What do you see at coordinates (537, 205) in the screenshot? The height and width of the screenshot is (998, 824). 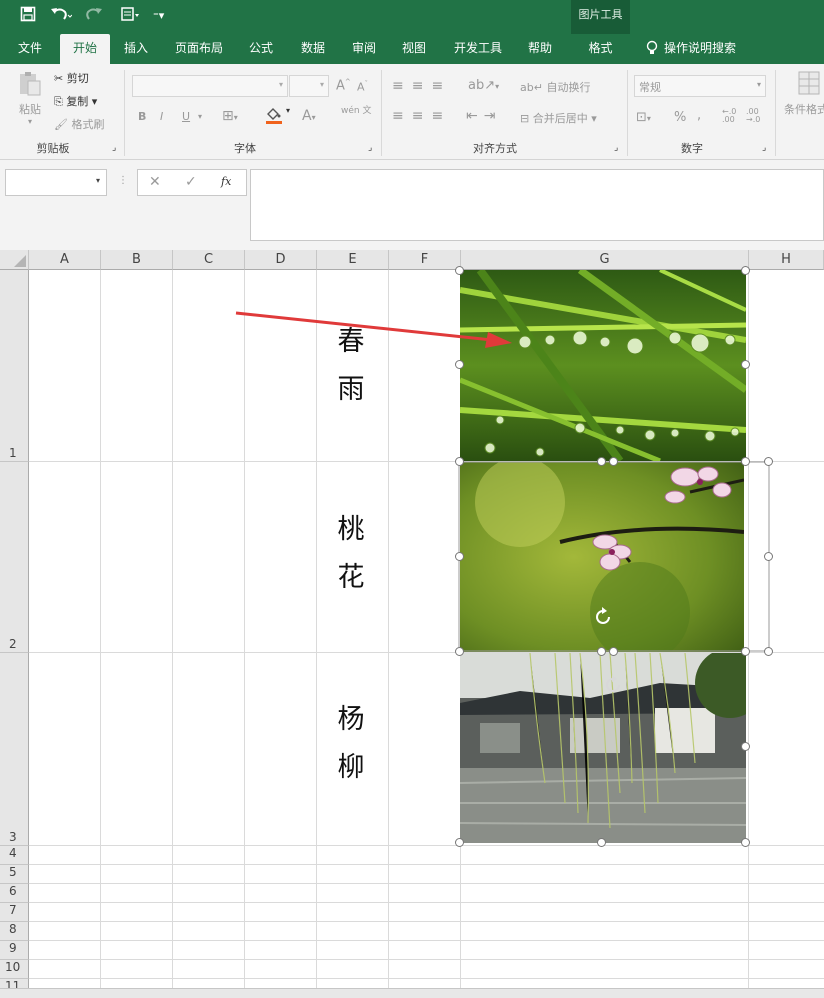 I see `formula-input` at bounding box center [537, 205].